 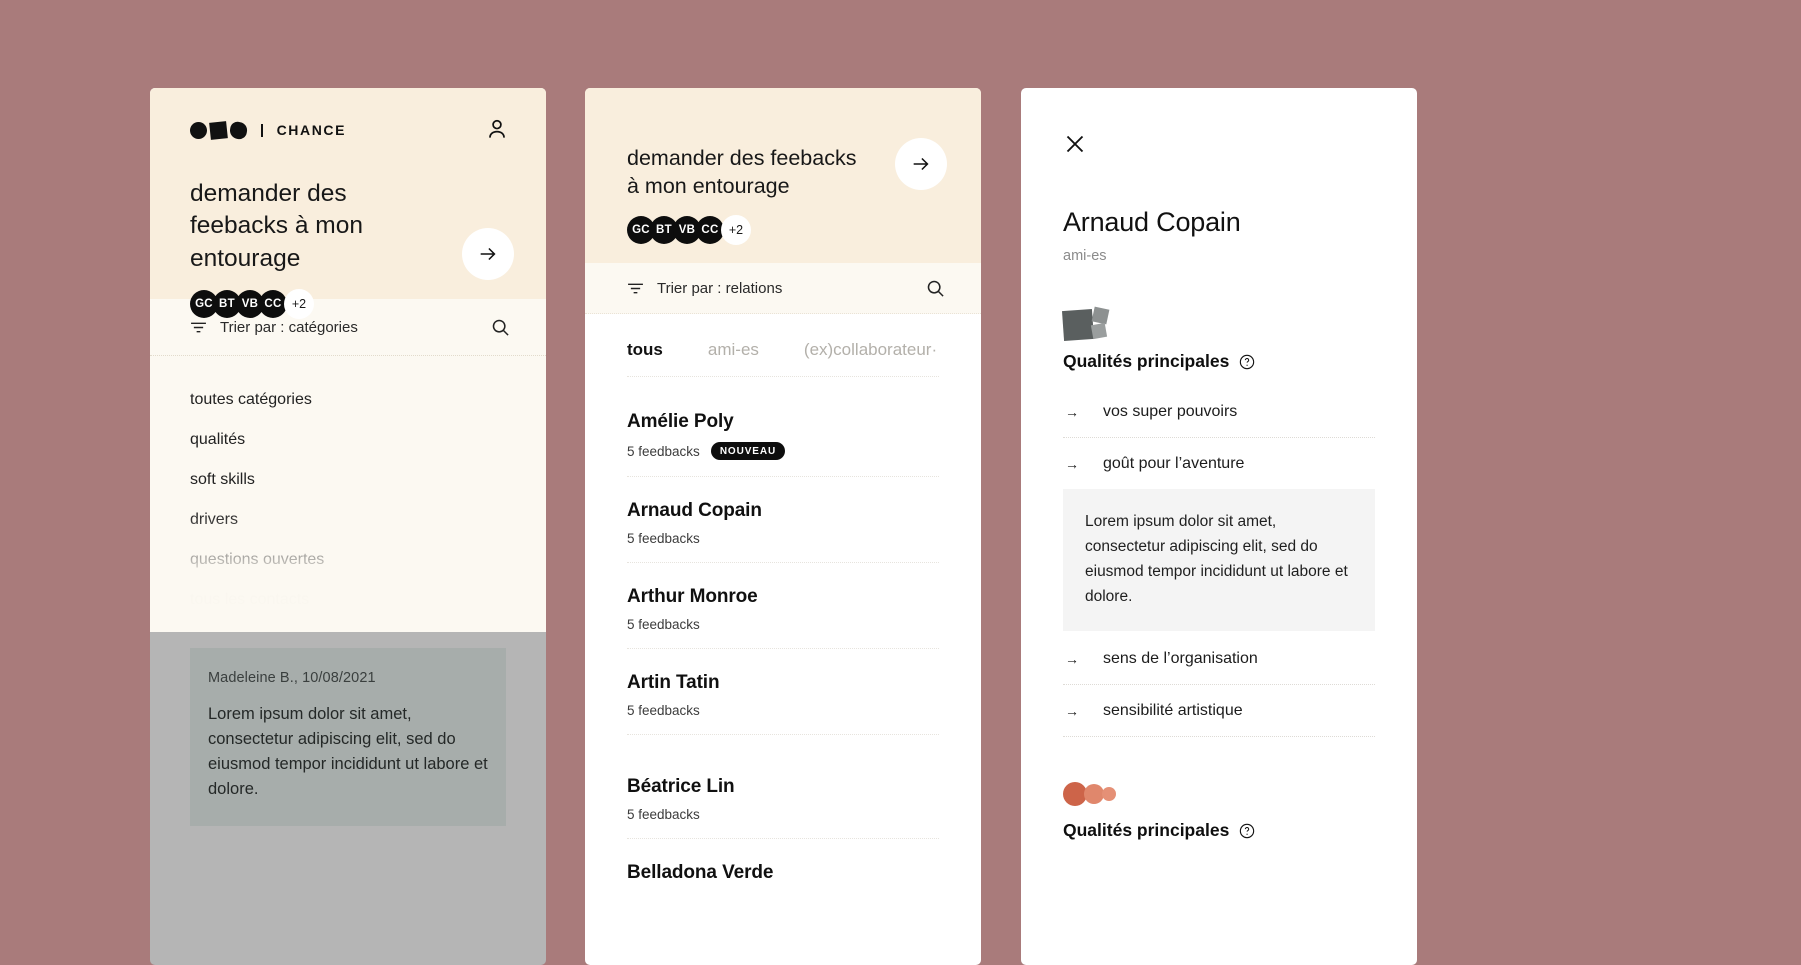 What do you see at coordinates (348, 440) in the screenshot?
I see `menu-item-qualites: qualités` at bounding box center [348, 440].